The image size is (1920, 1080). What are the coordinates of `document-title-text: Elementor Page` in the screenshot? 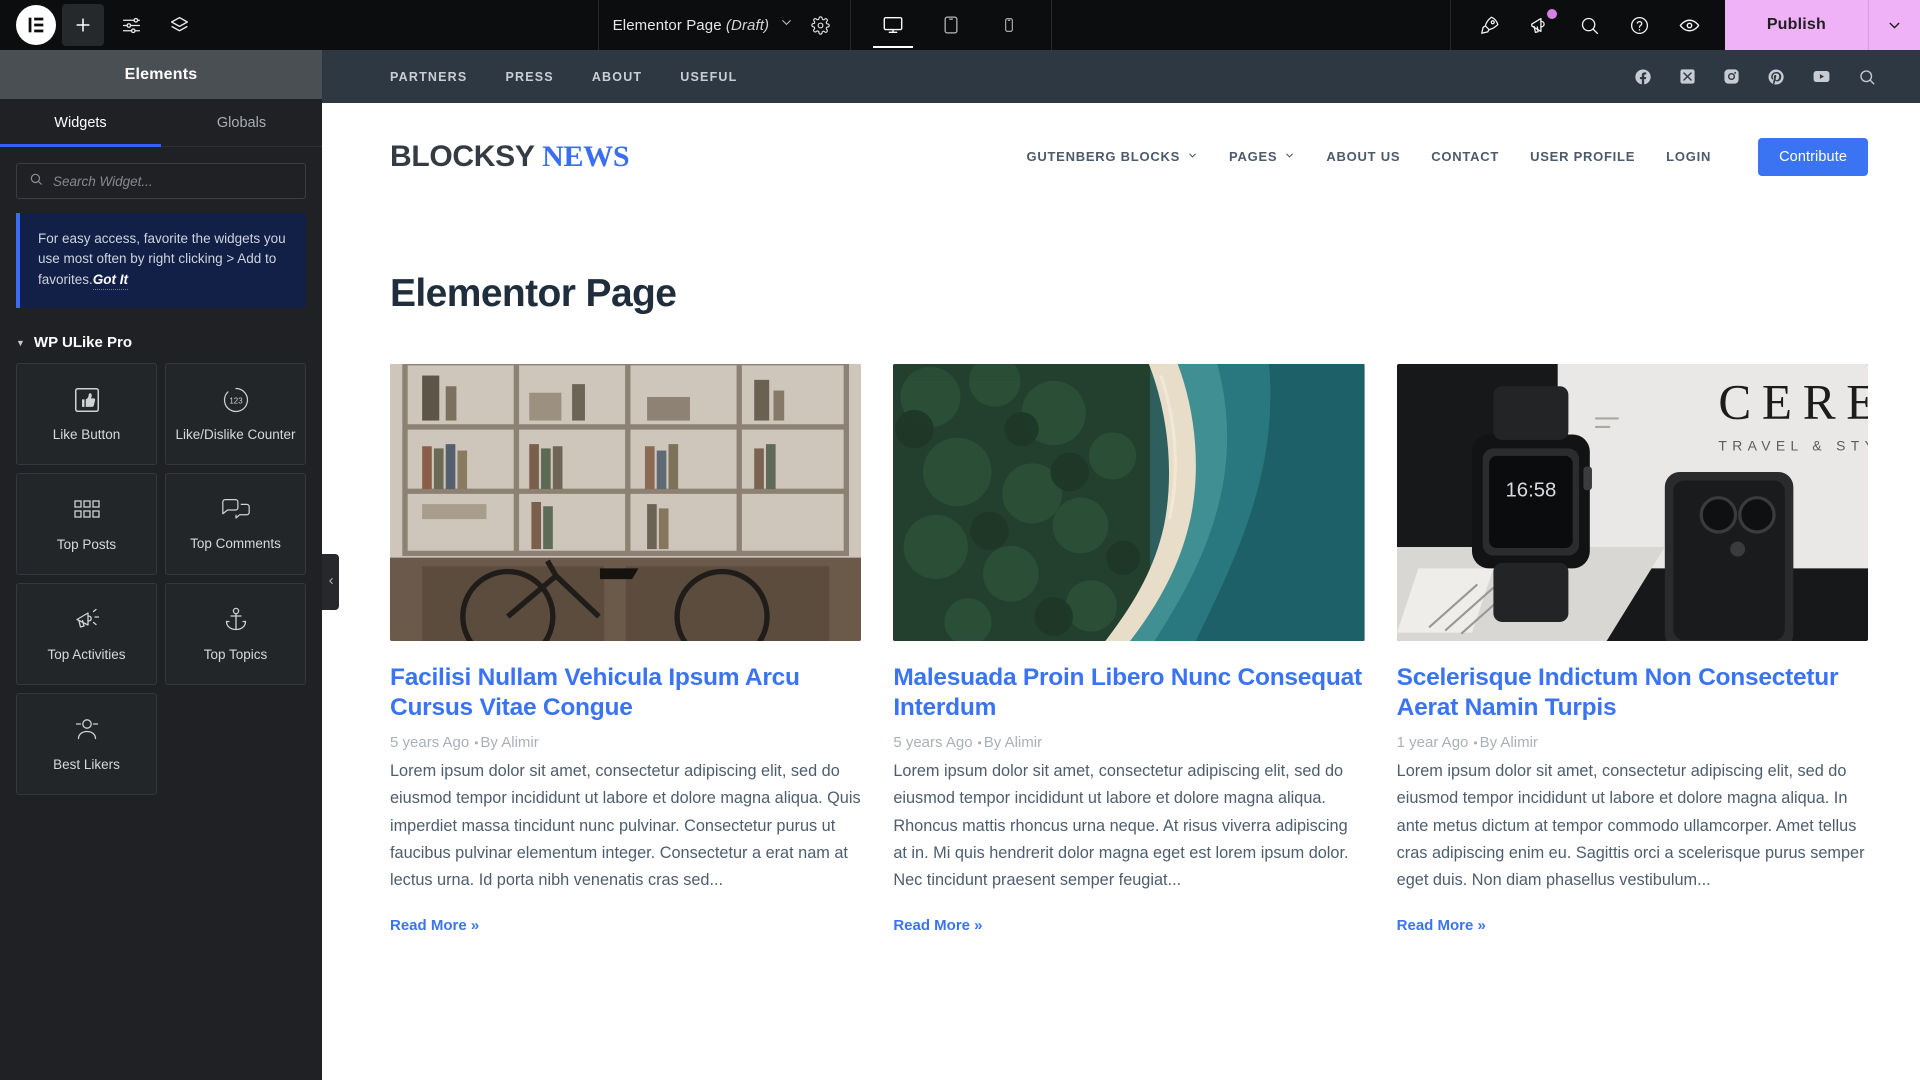 It's located at (667, 25).